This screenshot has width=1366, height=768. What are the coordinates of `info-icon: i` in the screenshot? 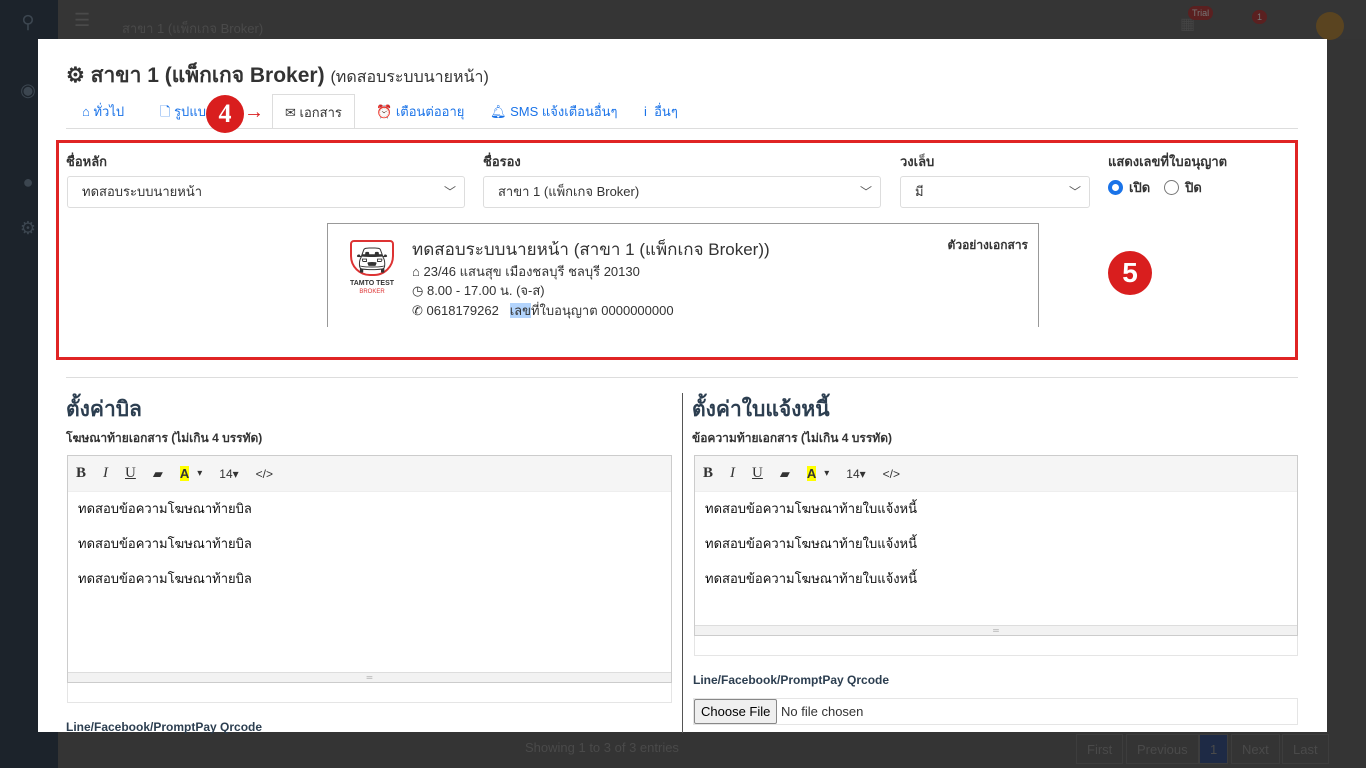 It's located at (645, 111).